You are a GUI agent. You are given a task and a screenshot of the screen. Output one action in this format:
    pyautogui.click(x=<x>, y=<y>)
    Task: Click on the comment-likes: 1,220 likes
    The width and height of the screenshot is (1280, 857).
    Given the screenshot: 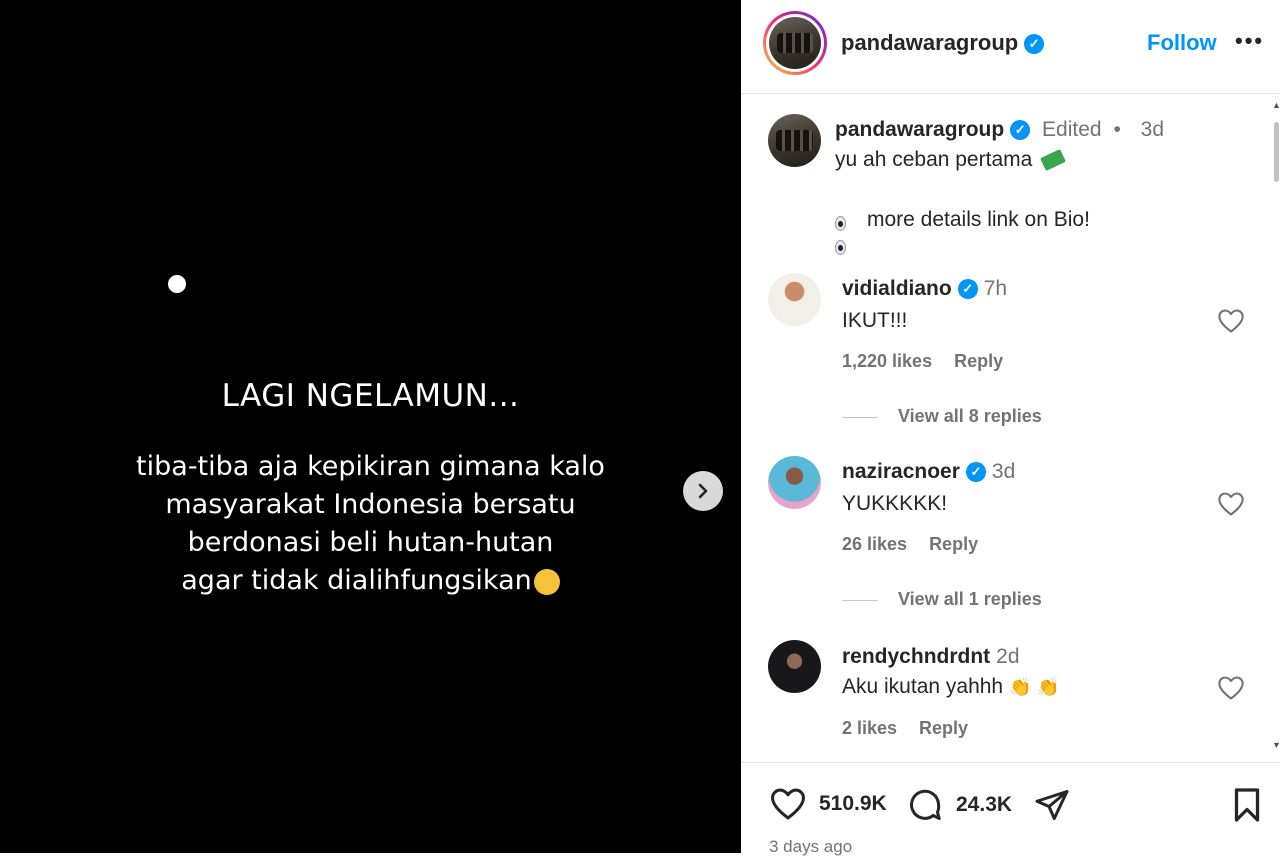 What is the action you would take?
    pyautogui.click(x=887, y=361)
    